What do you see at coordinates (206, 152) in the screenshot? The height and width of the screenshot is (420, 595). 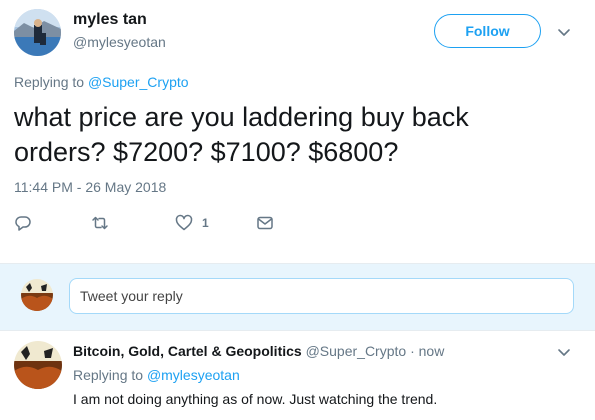 I see `tweet-text-line: orders? $7200? $7100? $6800?` at bounding box center [206, 152].